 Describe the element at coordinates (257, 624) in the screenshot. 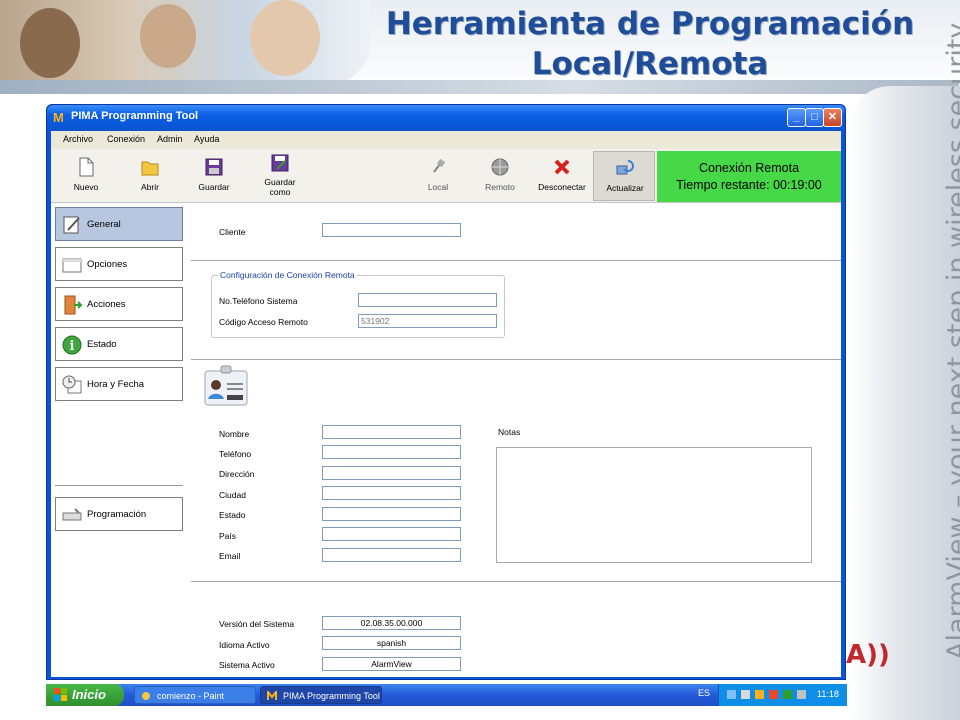

I see `version-label: Versión del Sistema` at that location.